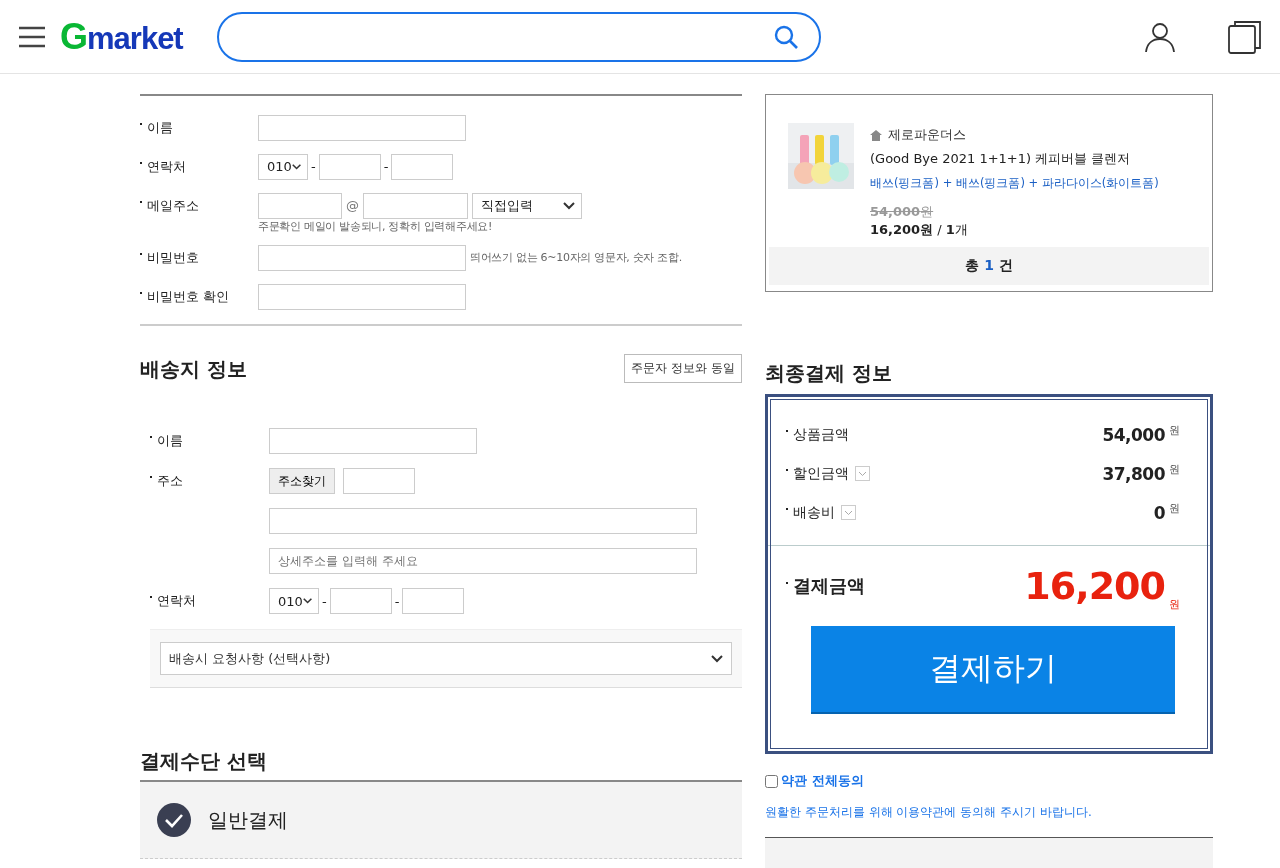  I want to click on gmarket-logo: Gmarket, so click(121, 36).